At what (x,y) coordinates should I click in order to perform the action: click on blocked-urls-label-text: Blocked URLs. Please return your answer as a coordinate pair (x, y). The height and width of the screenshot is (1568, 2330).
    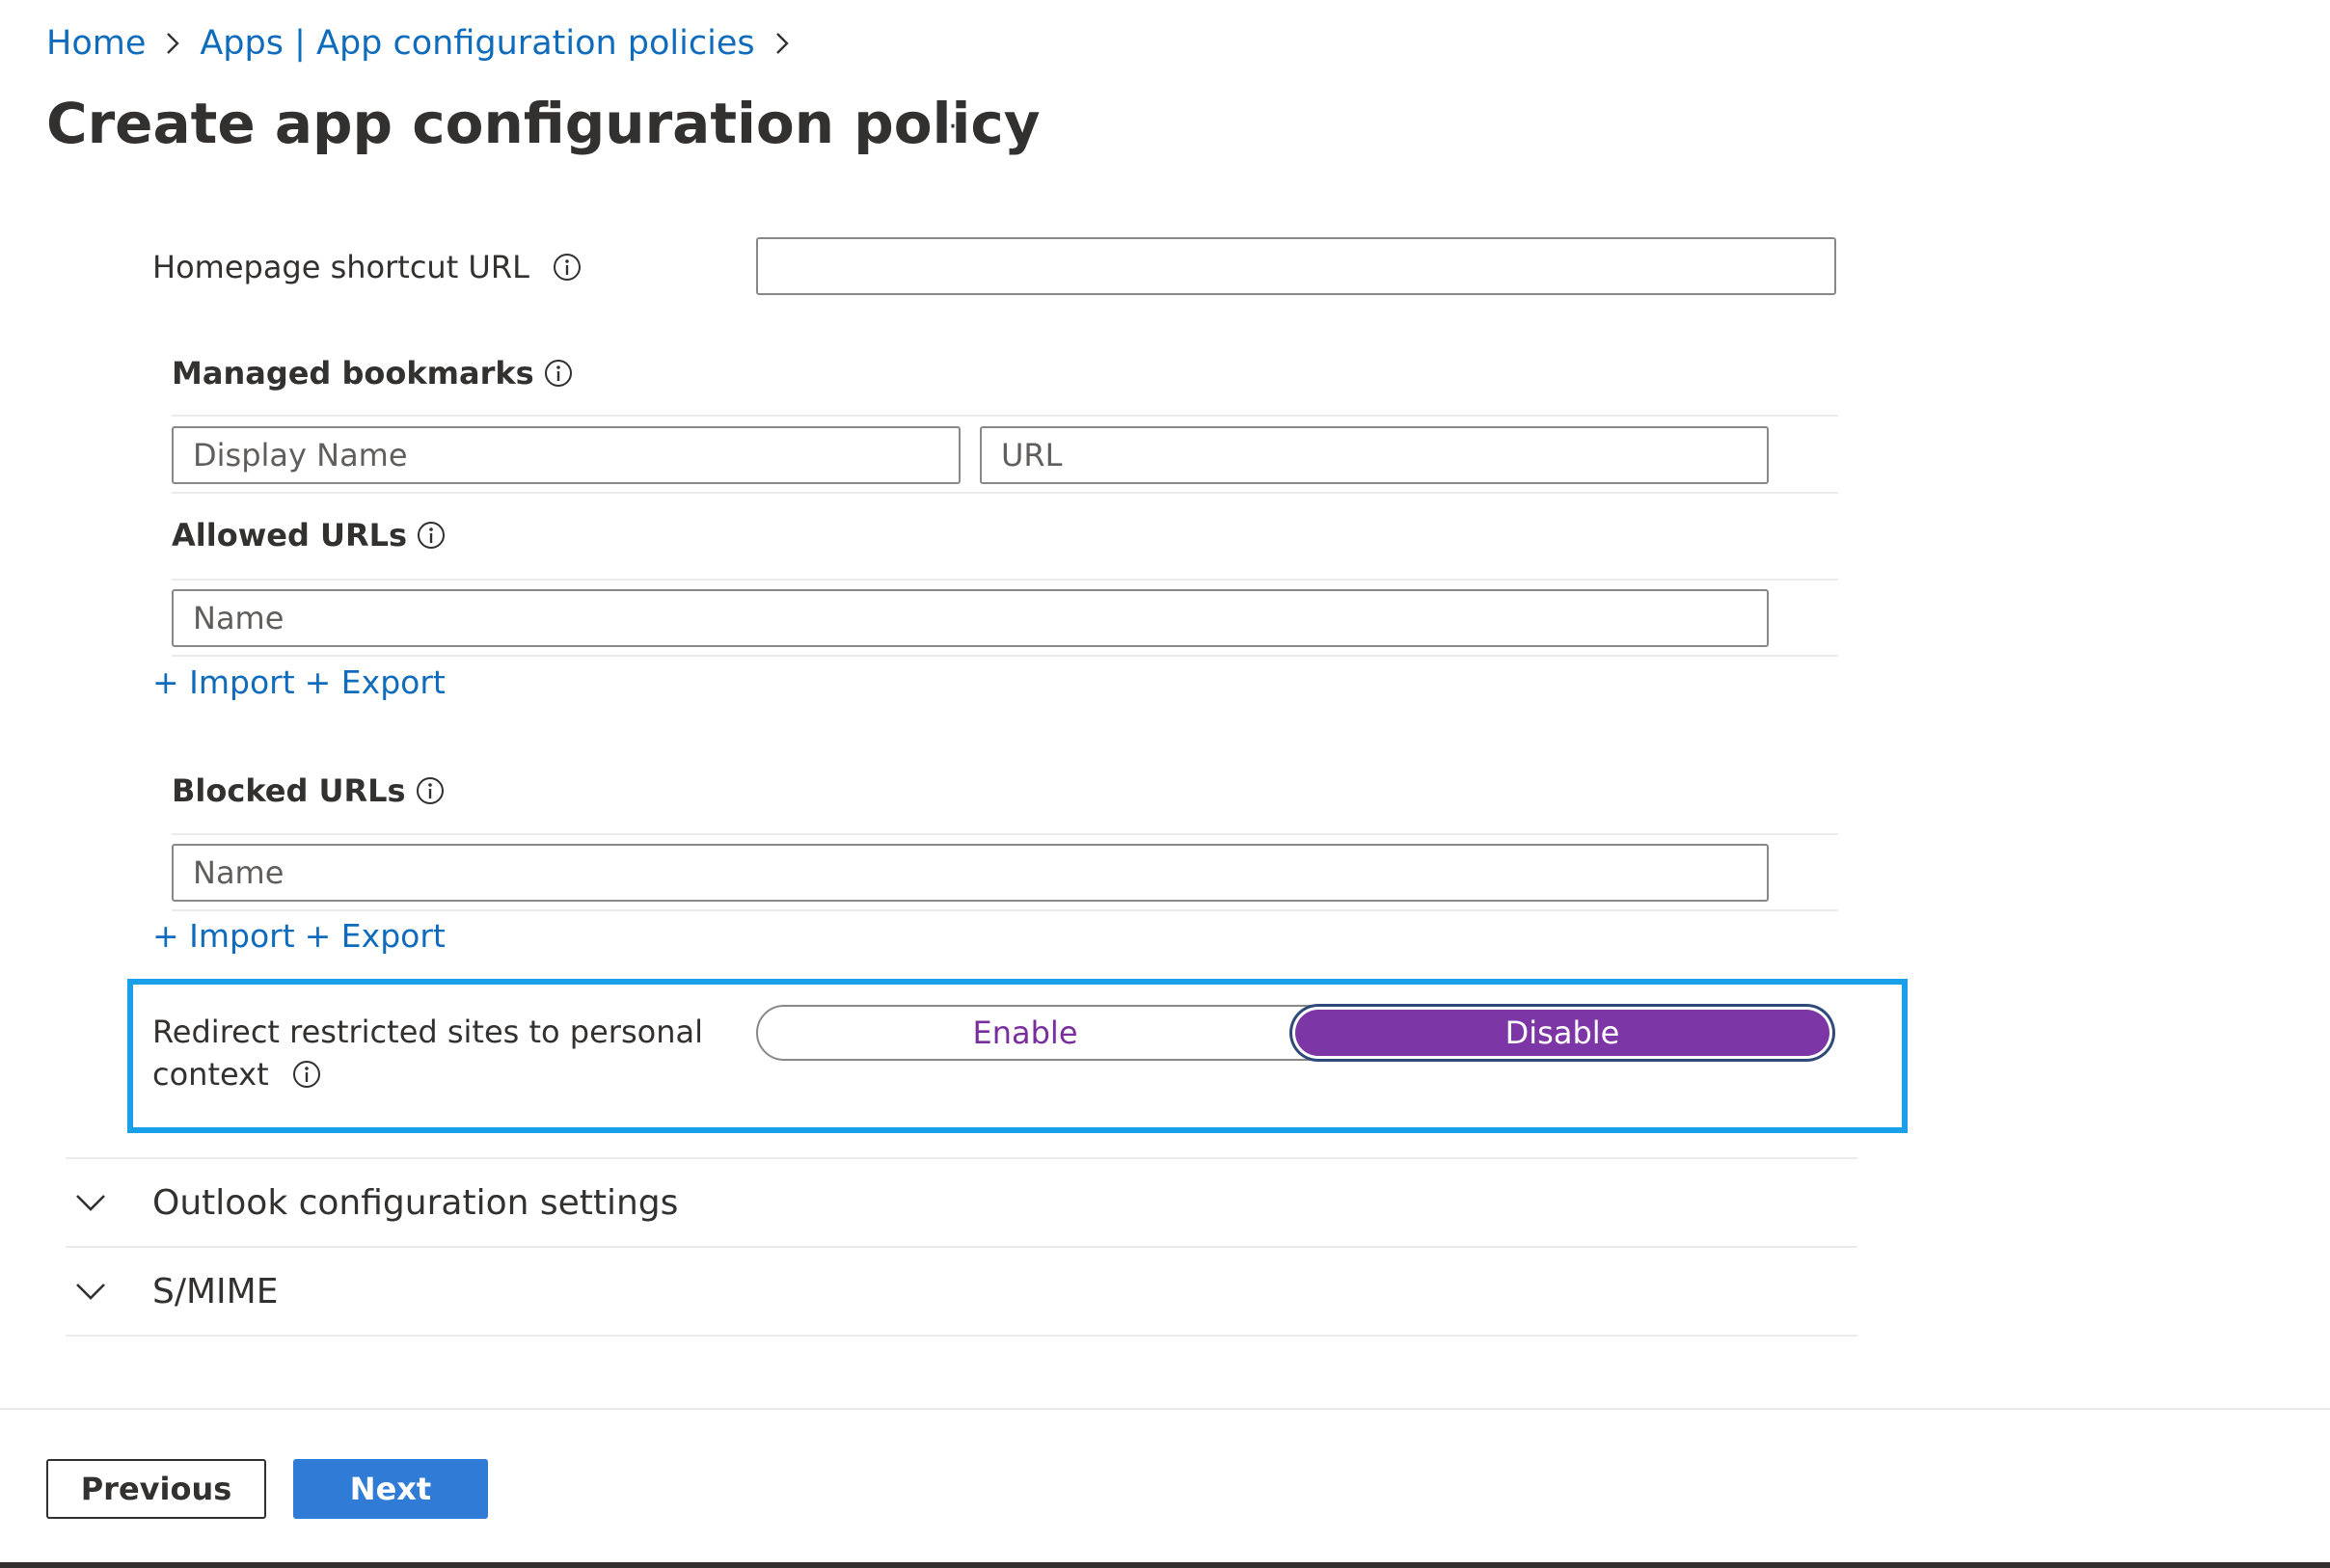
    Looking at the image, I should click on (289, 790).